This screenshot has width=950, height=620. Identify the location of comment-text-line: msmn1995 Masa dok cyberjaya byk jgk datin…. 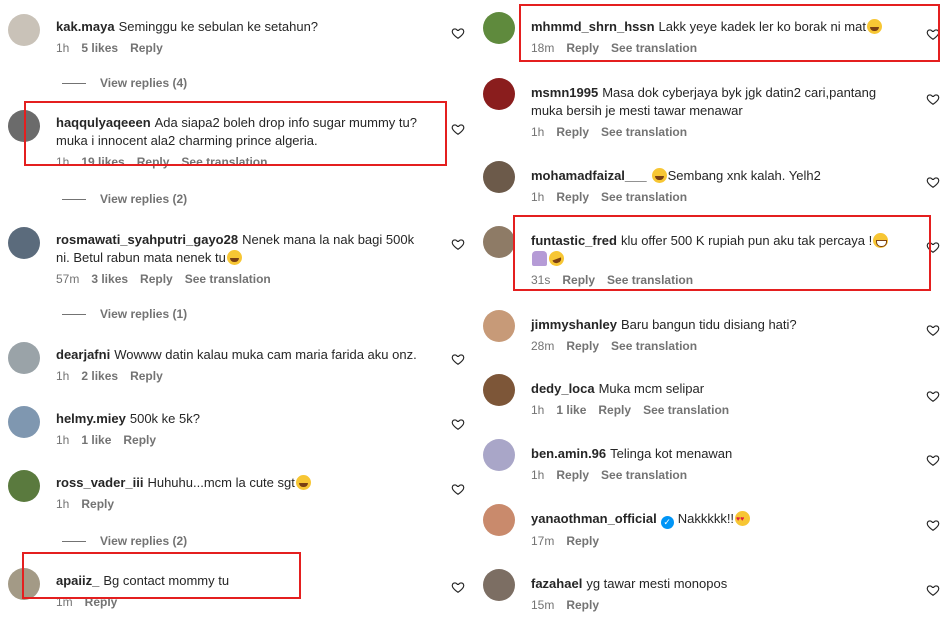
(716, 102).